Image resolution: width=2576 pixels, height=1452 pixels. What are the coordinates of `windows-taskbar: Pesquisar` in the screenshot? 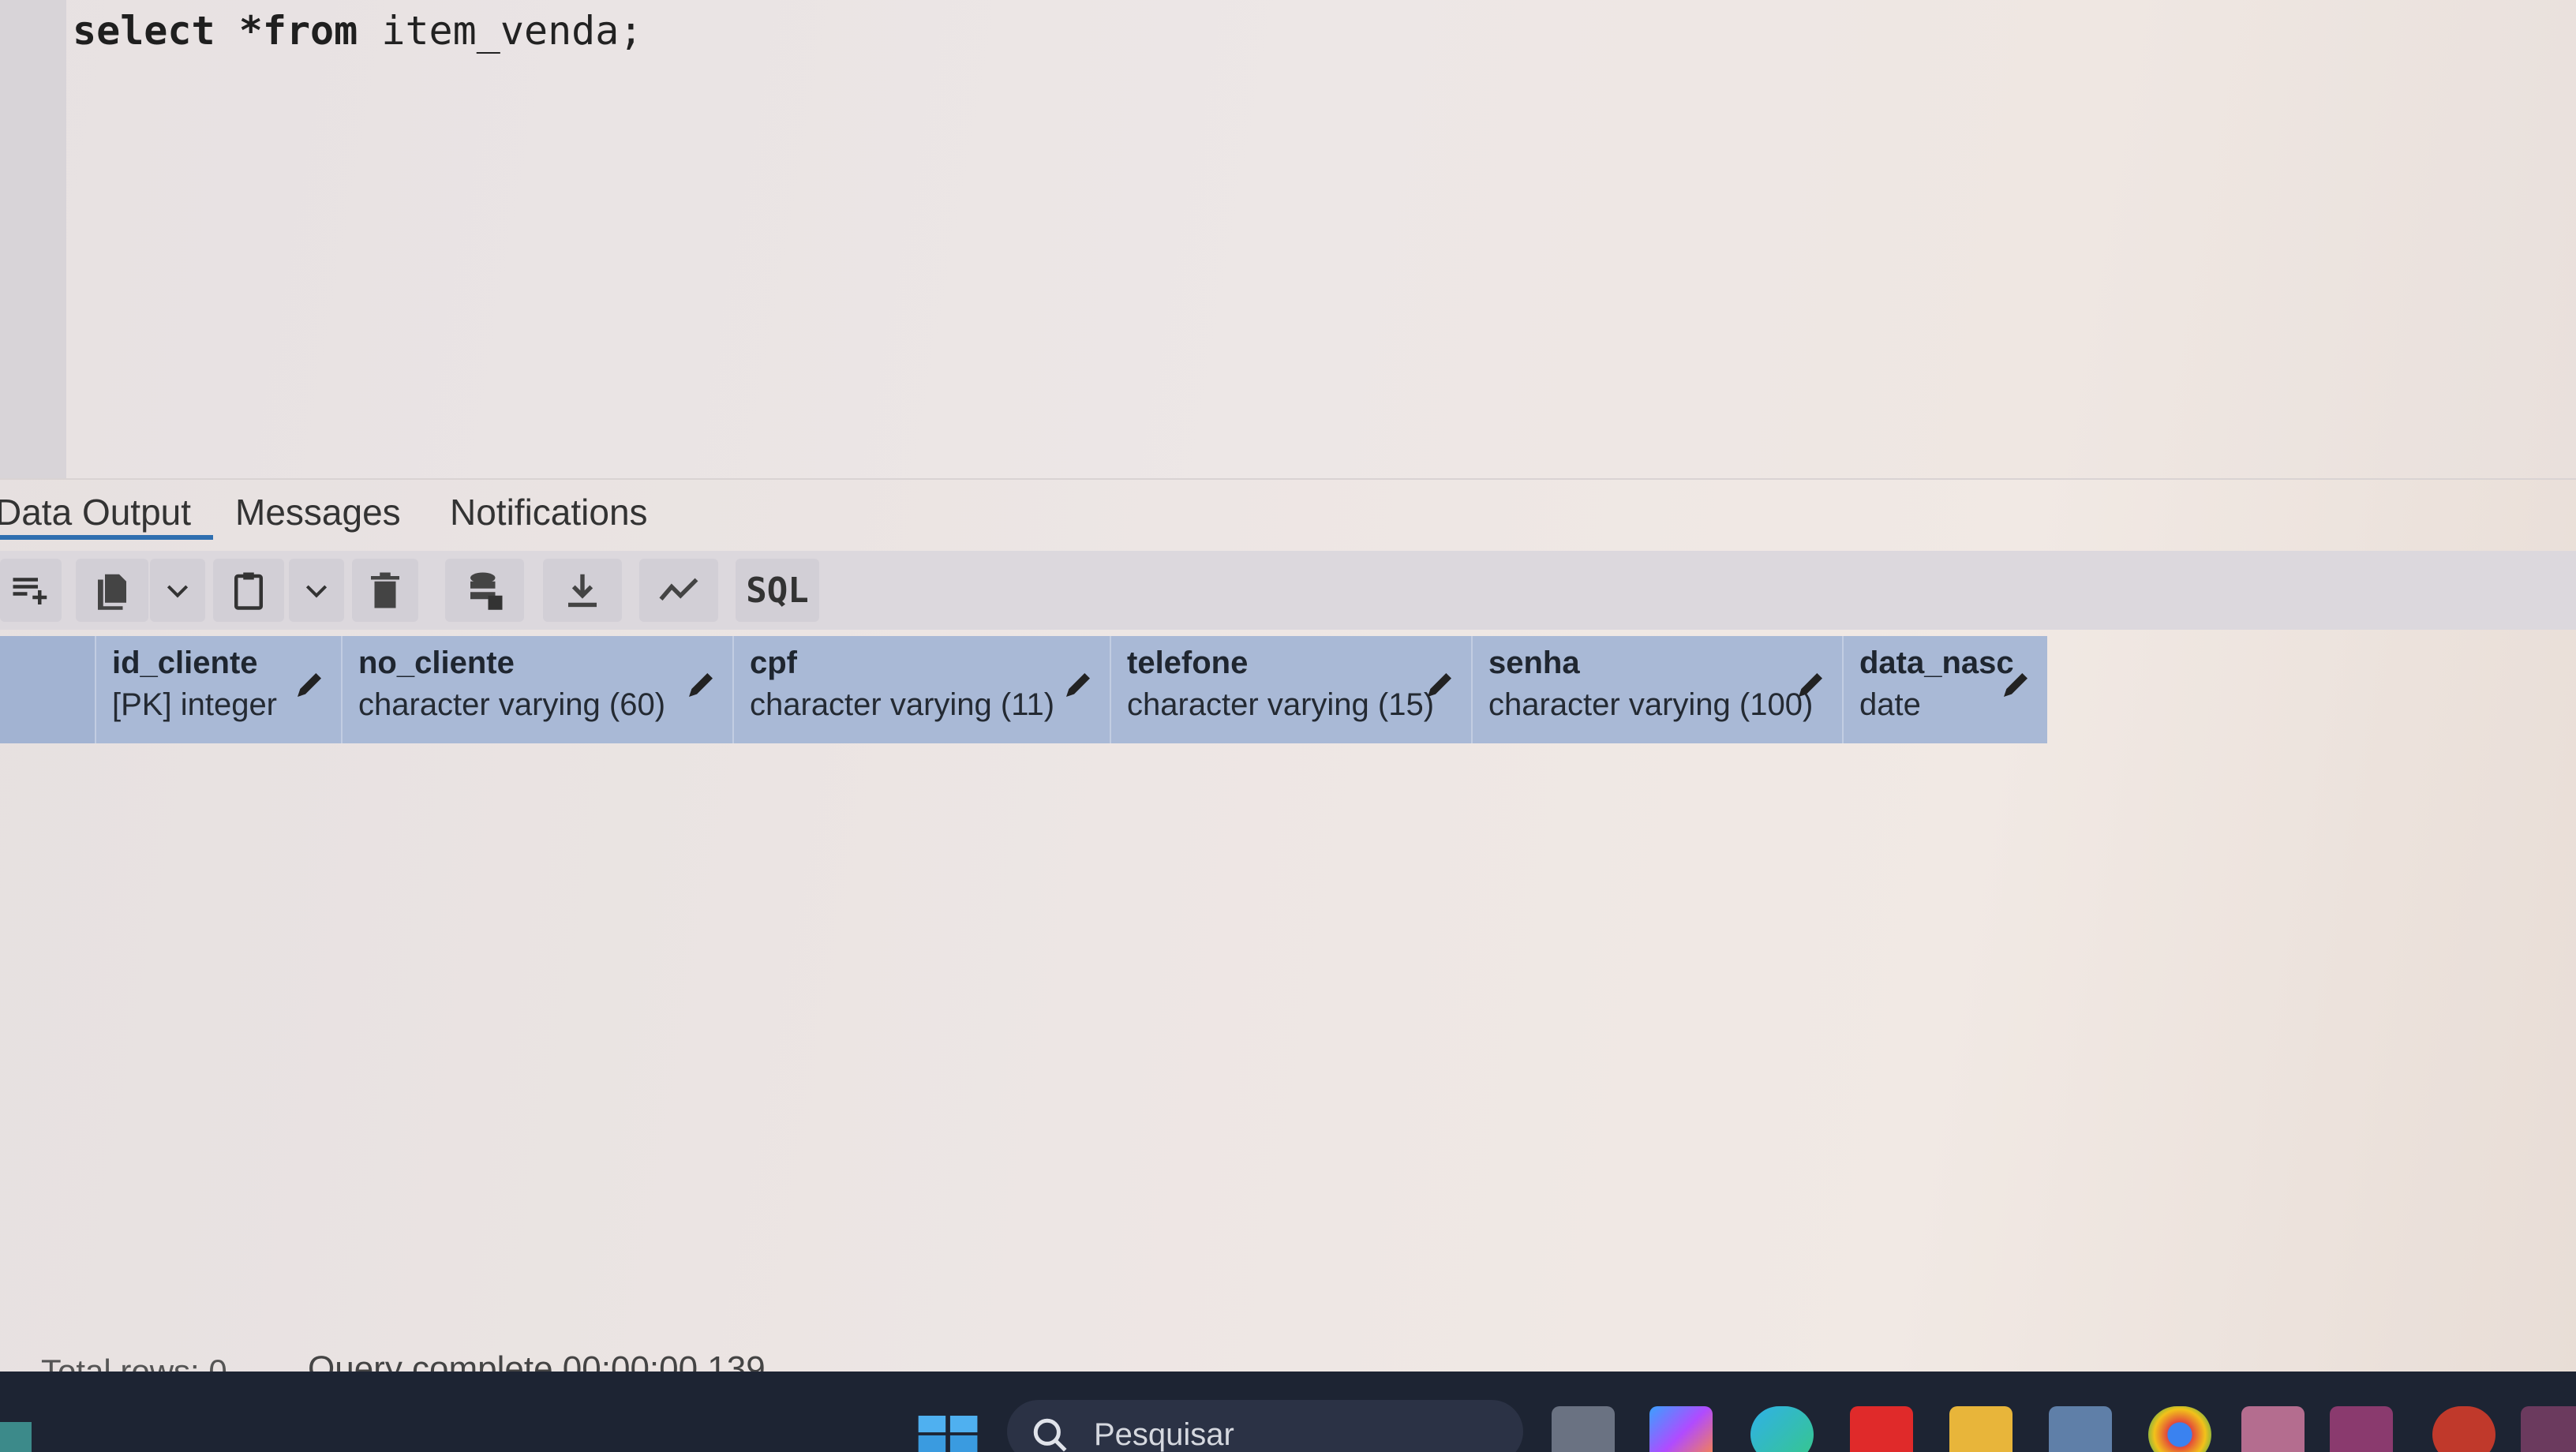 It's located at (1288, 1412).